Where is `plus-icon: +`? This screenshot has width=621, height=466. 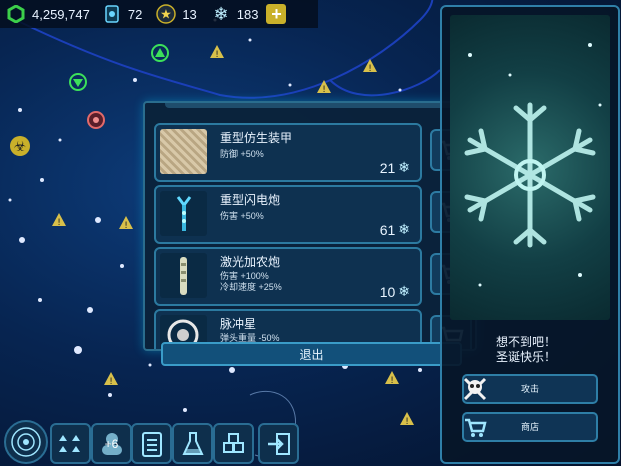 plus-icon: + is located at coordinates (276, 13).